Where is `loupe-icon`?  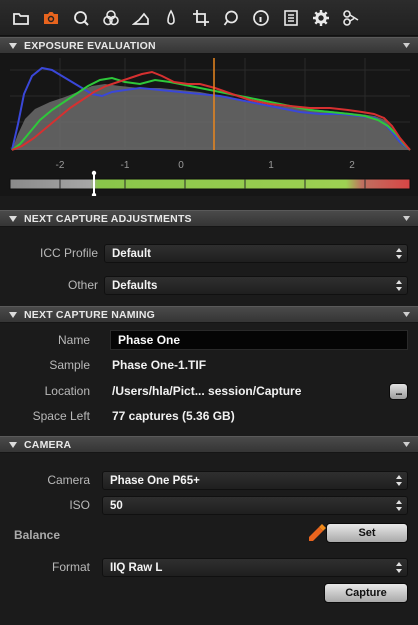
loupe-icon is located at coordinates (81, 18).